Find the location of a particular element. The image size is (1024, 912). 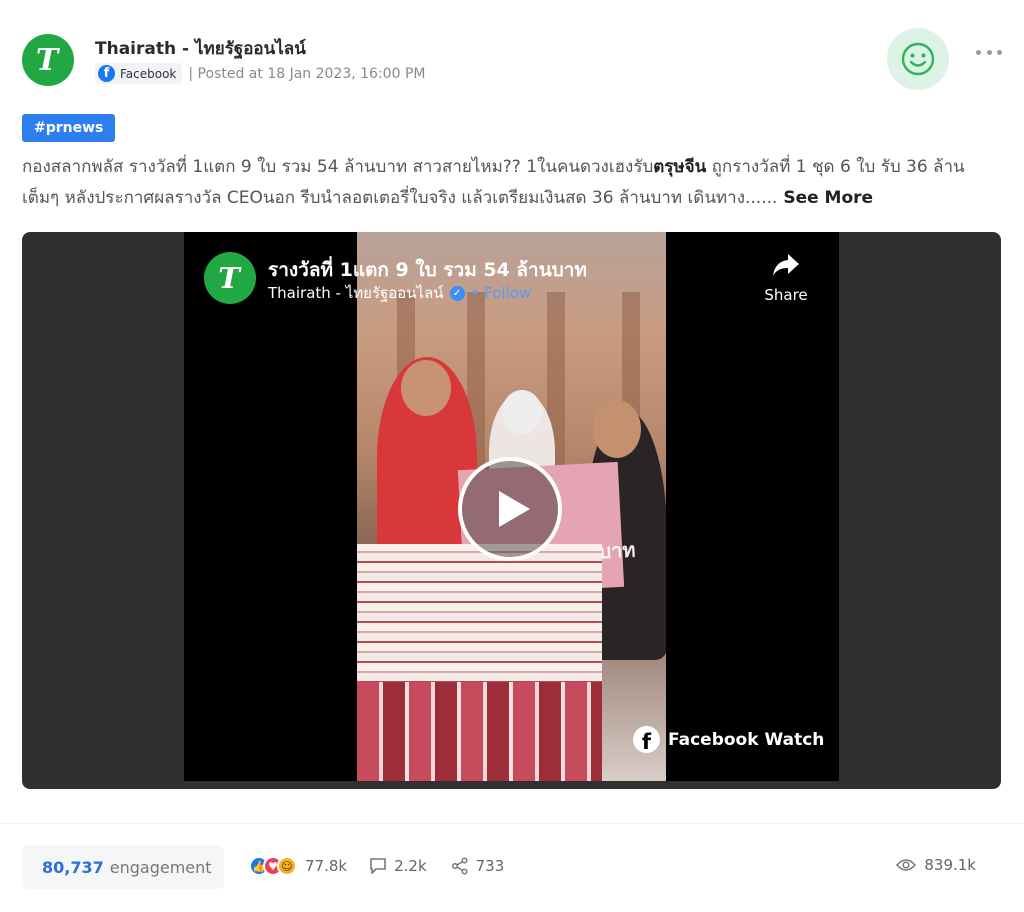

footer-divider is located at coordinates (512, 823).